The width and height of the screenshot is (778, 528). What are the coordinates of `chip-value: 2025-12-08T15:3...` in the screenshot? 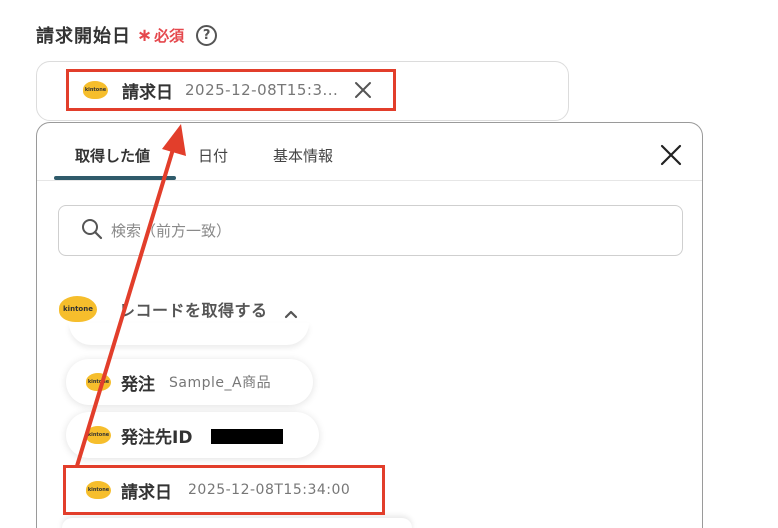 It's located at (262, 90).